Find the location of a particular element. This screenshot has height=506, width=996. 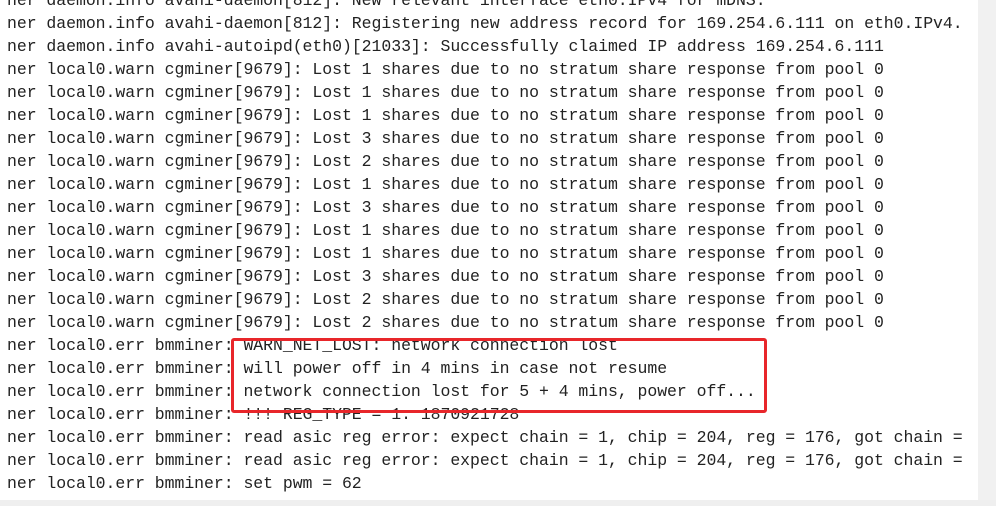

vertical-scrollbar is located at coordinates (987, 250).